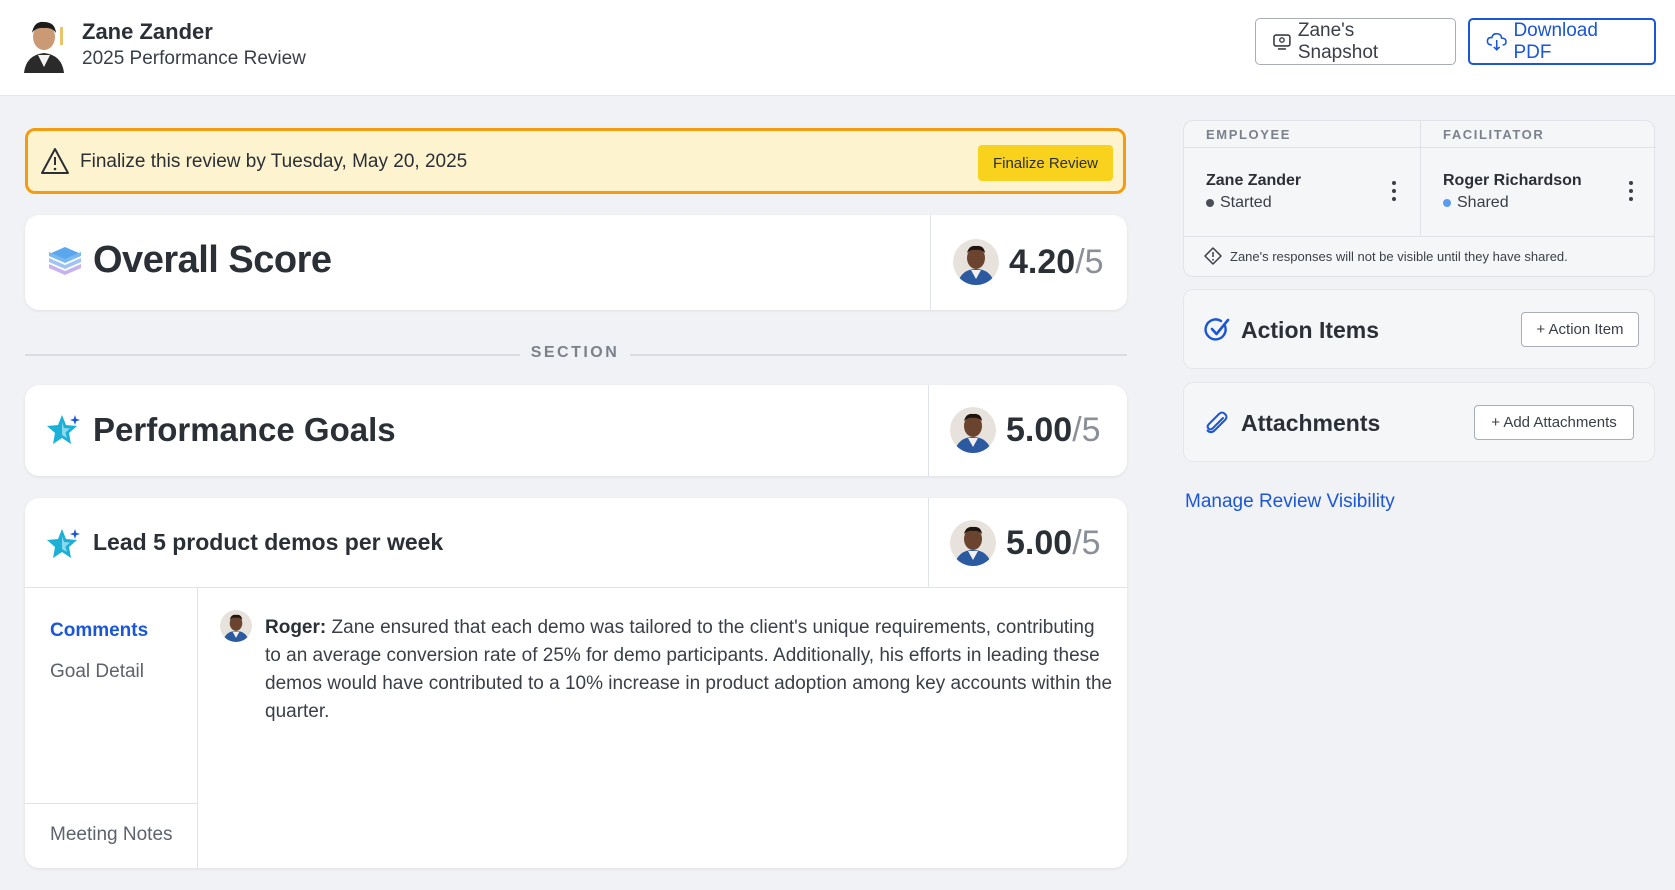 The width and height of the screenshot is (1675, 890). I want to click on overall-score-title: Overall Score, so click(212, 260).